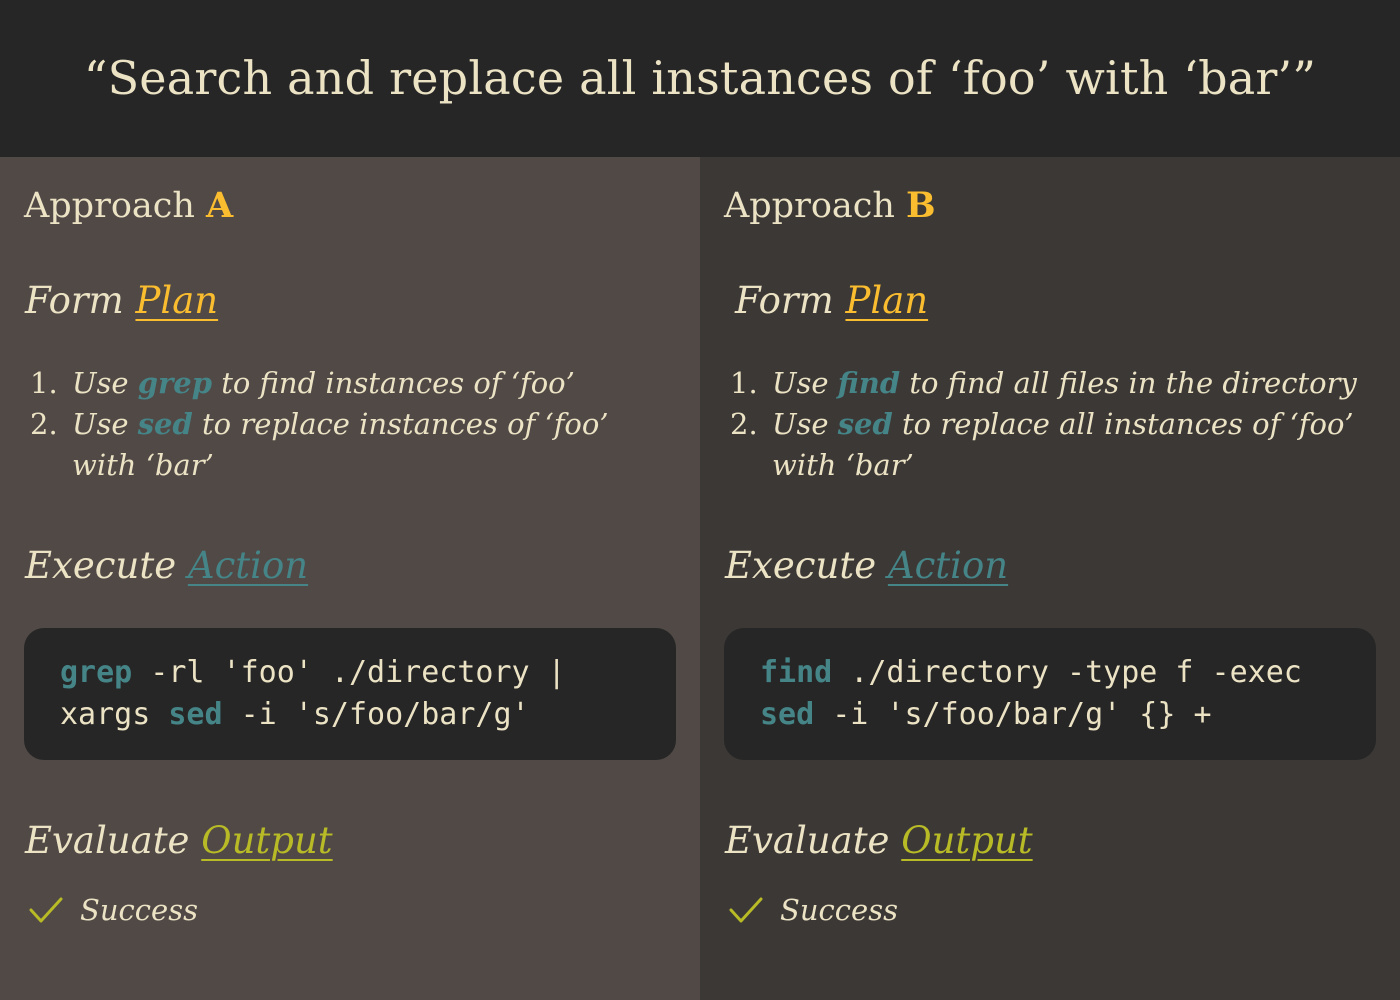  I want to click on approach-letter: A, so click(220, 205).